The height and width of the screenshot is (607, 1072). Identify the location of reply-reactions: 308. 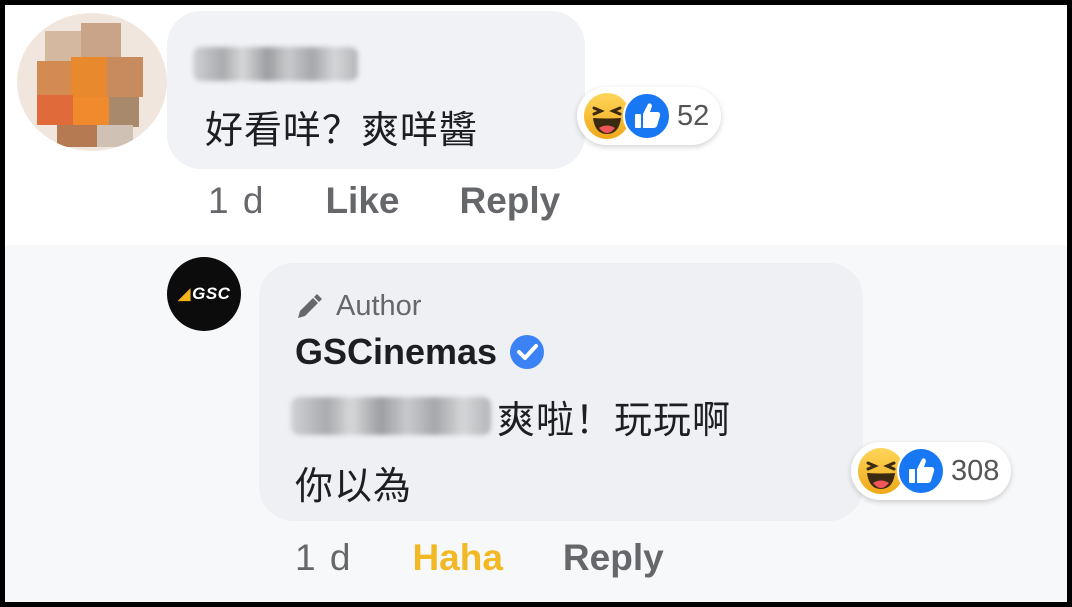
(931, 471).